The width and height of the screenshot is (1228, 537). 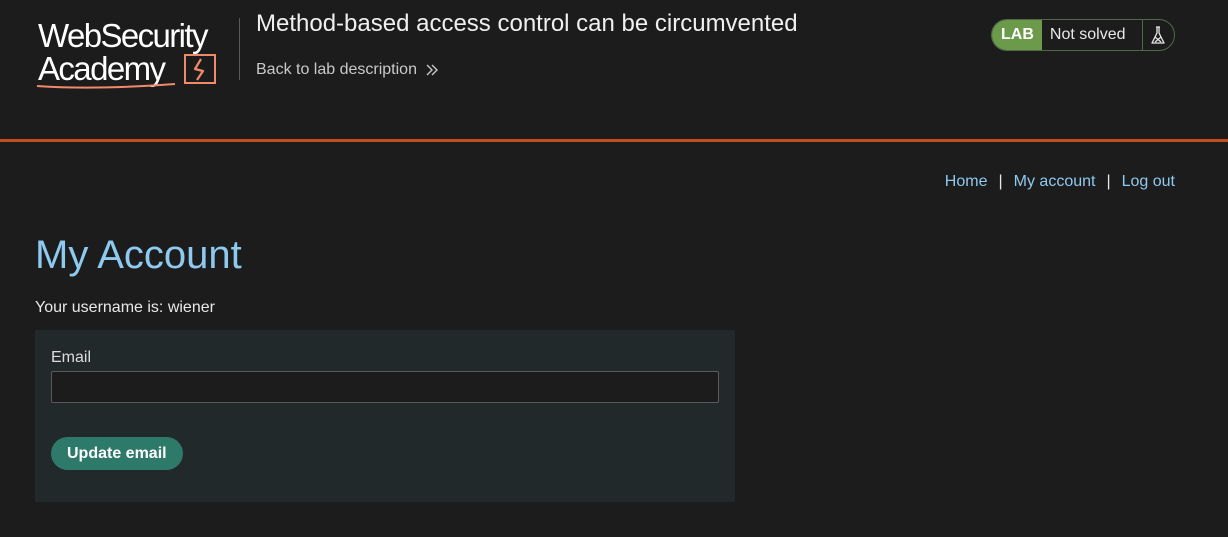 I want to click on lab-badge: LAB, so click(x=1017, y=35).